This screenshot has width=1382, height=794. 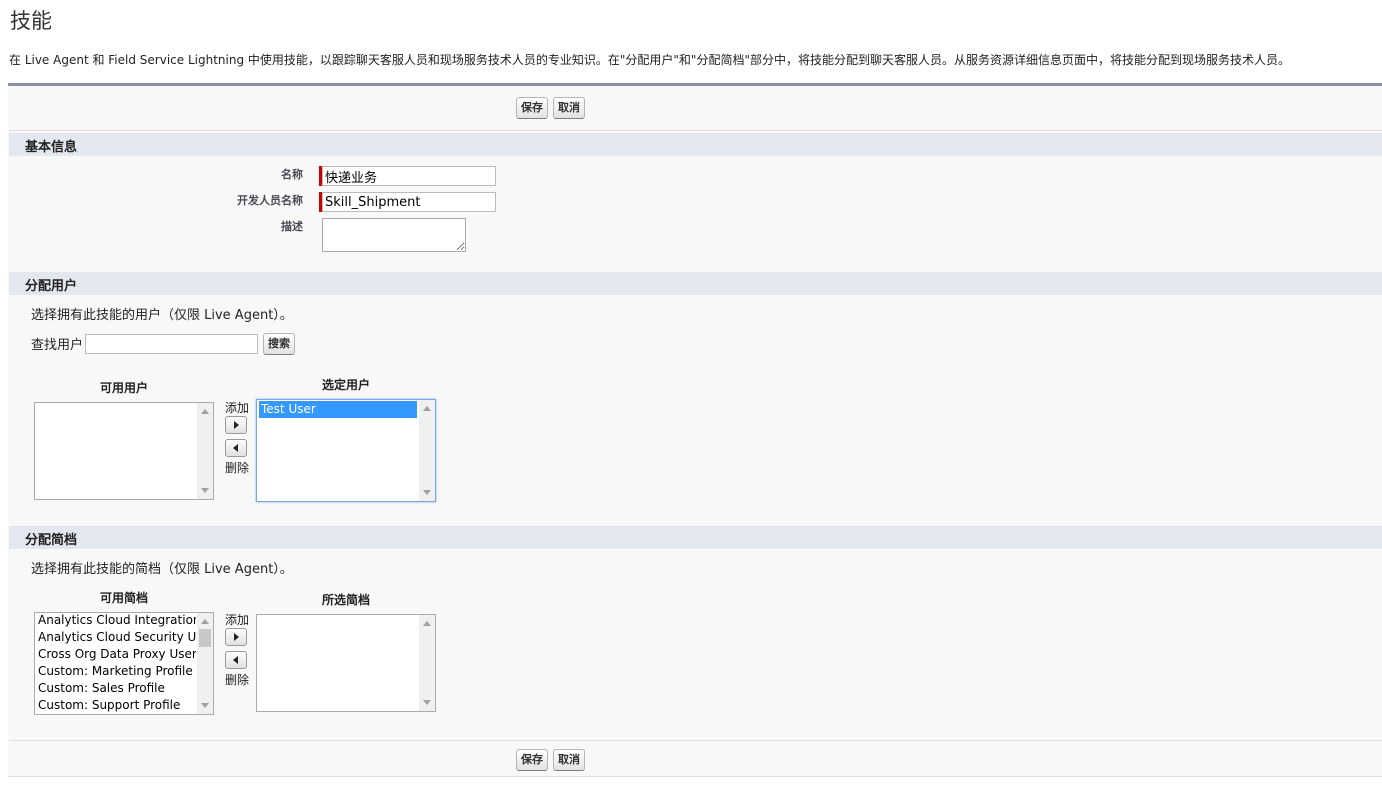 What do you see at coordinates (171, 344) in the screenshot?
I see `find-user-input` at bounding box center [171, 344].